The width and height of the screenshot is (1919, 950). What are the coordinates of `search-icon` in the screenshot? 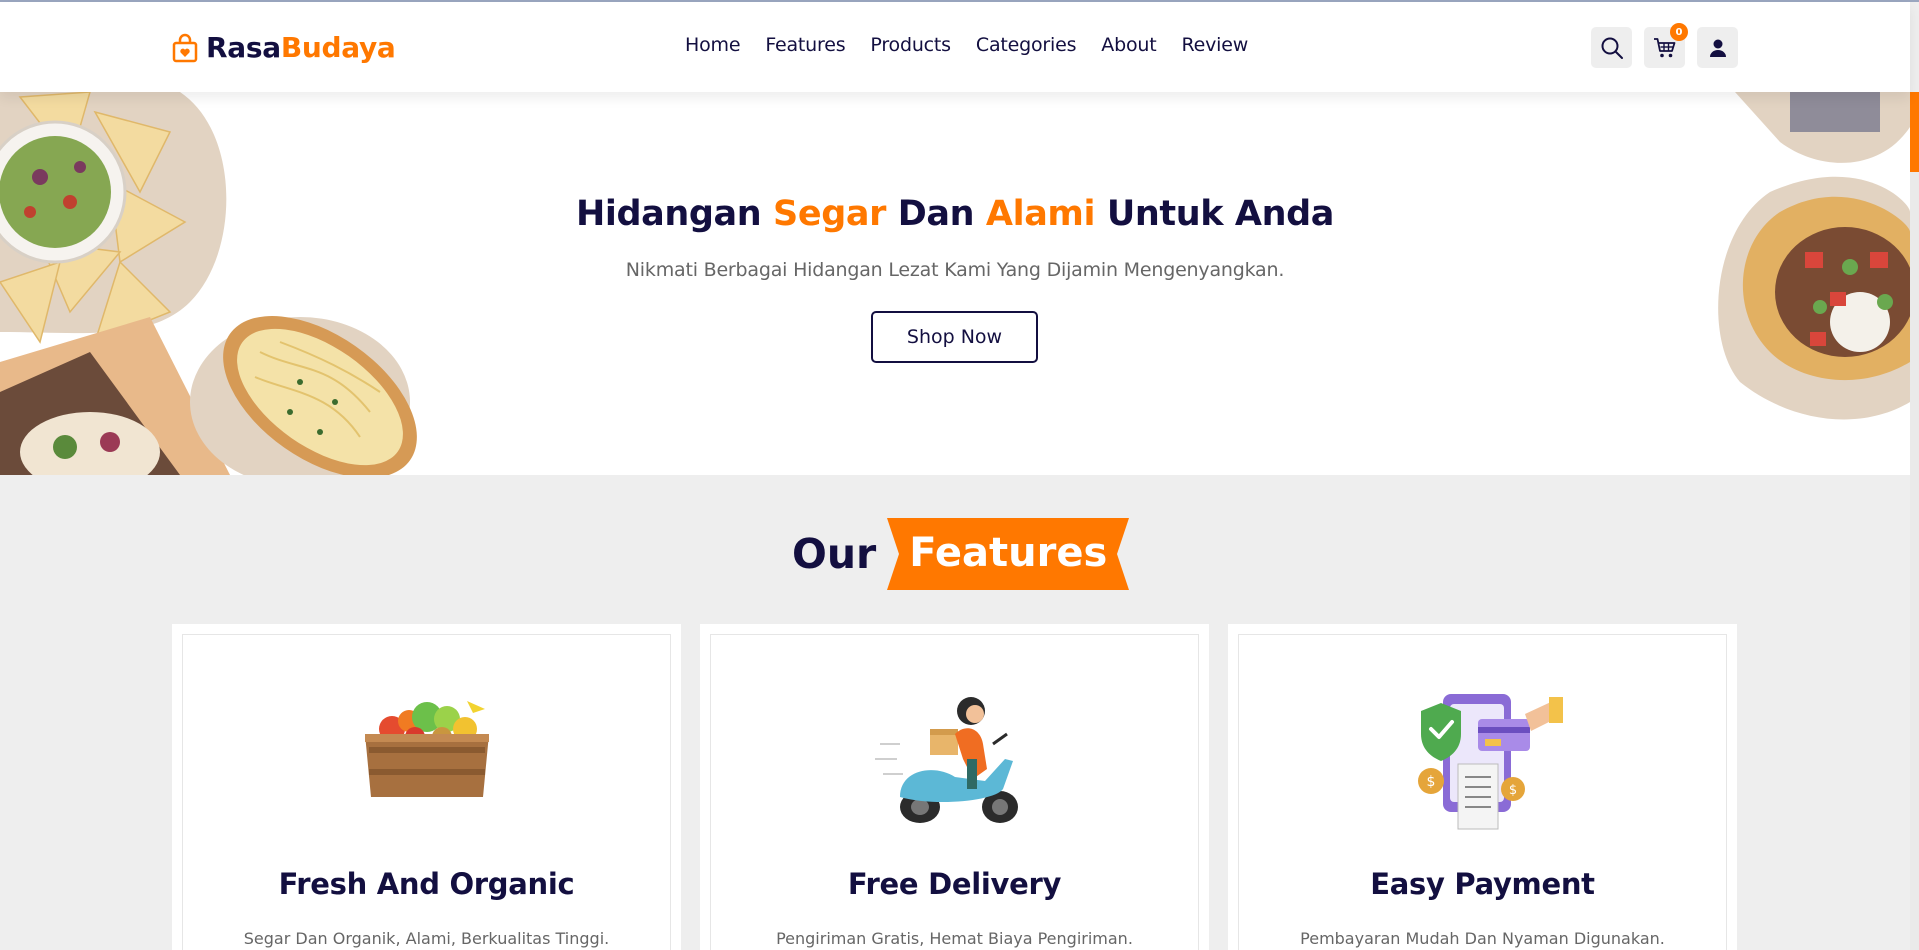 It's located at (1612, 48).